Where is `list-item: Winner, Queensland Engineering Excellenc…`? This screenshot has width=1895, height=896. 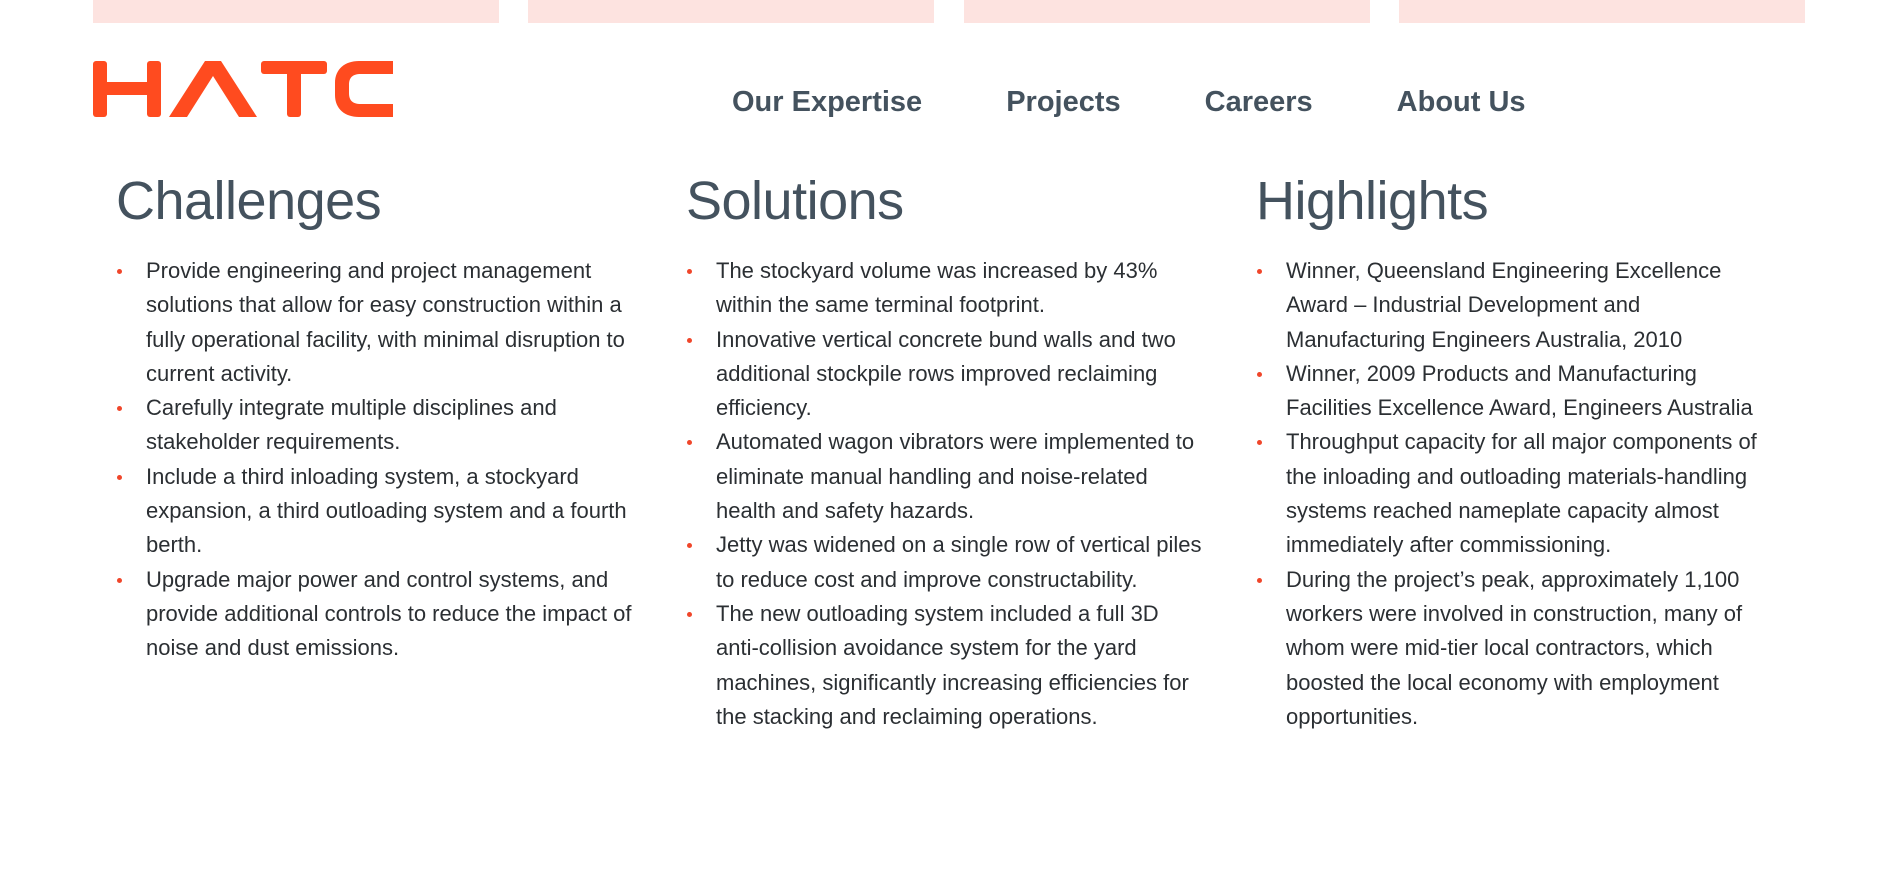 list-item: Winner, Queensland Engineering Excellenc… is located at coordinates (1516, 305).